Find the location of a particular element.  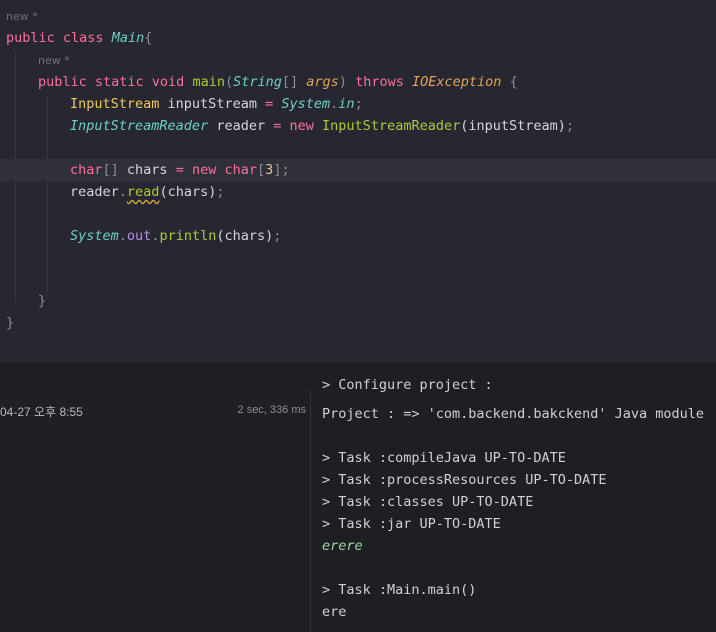

code-line-3: InputStream inputStream = System.in; is located at coordinates (216, 104).